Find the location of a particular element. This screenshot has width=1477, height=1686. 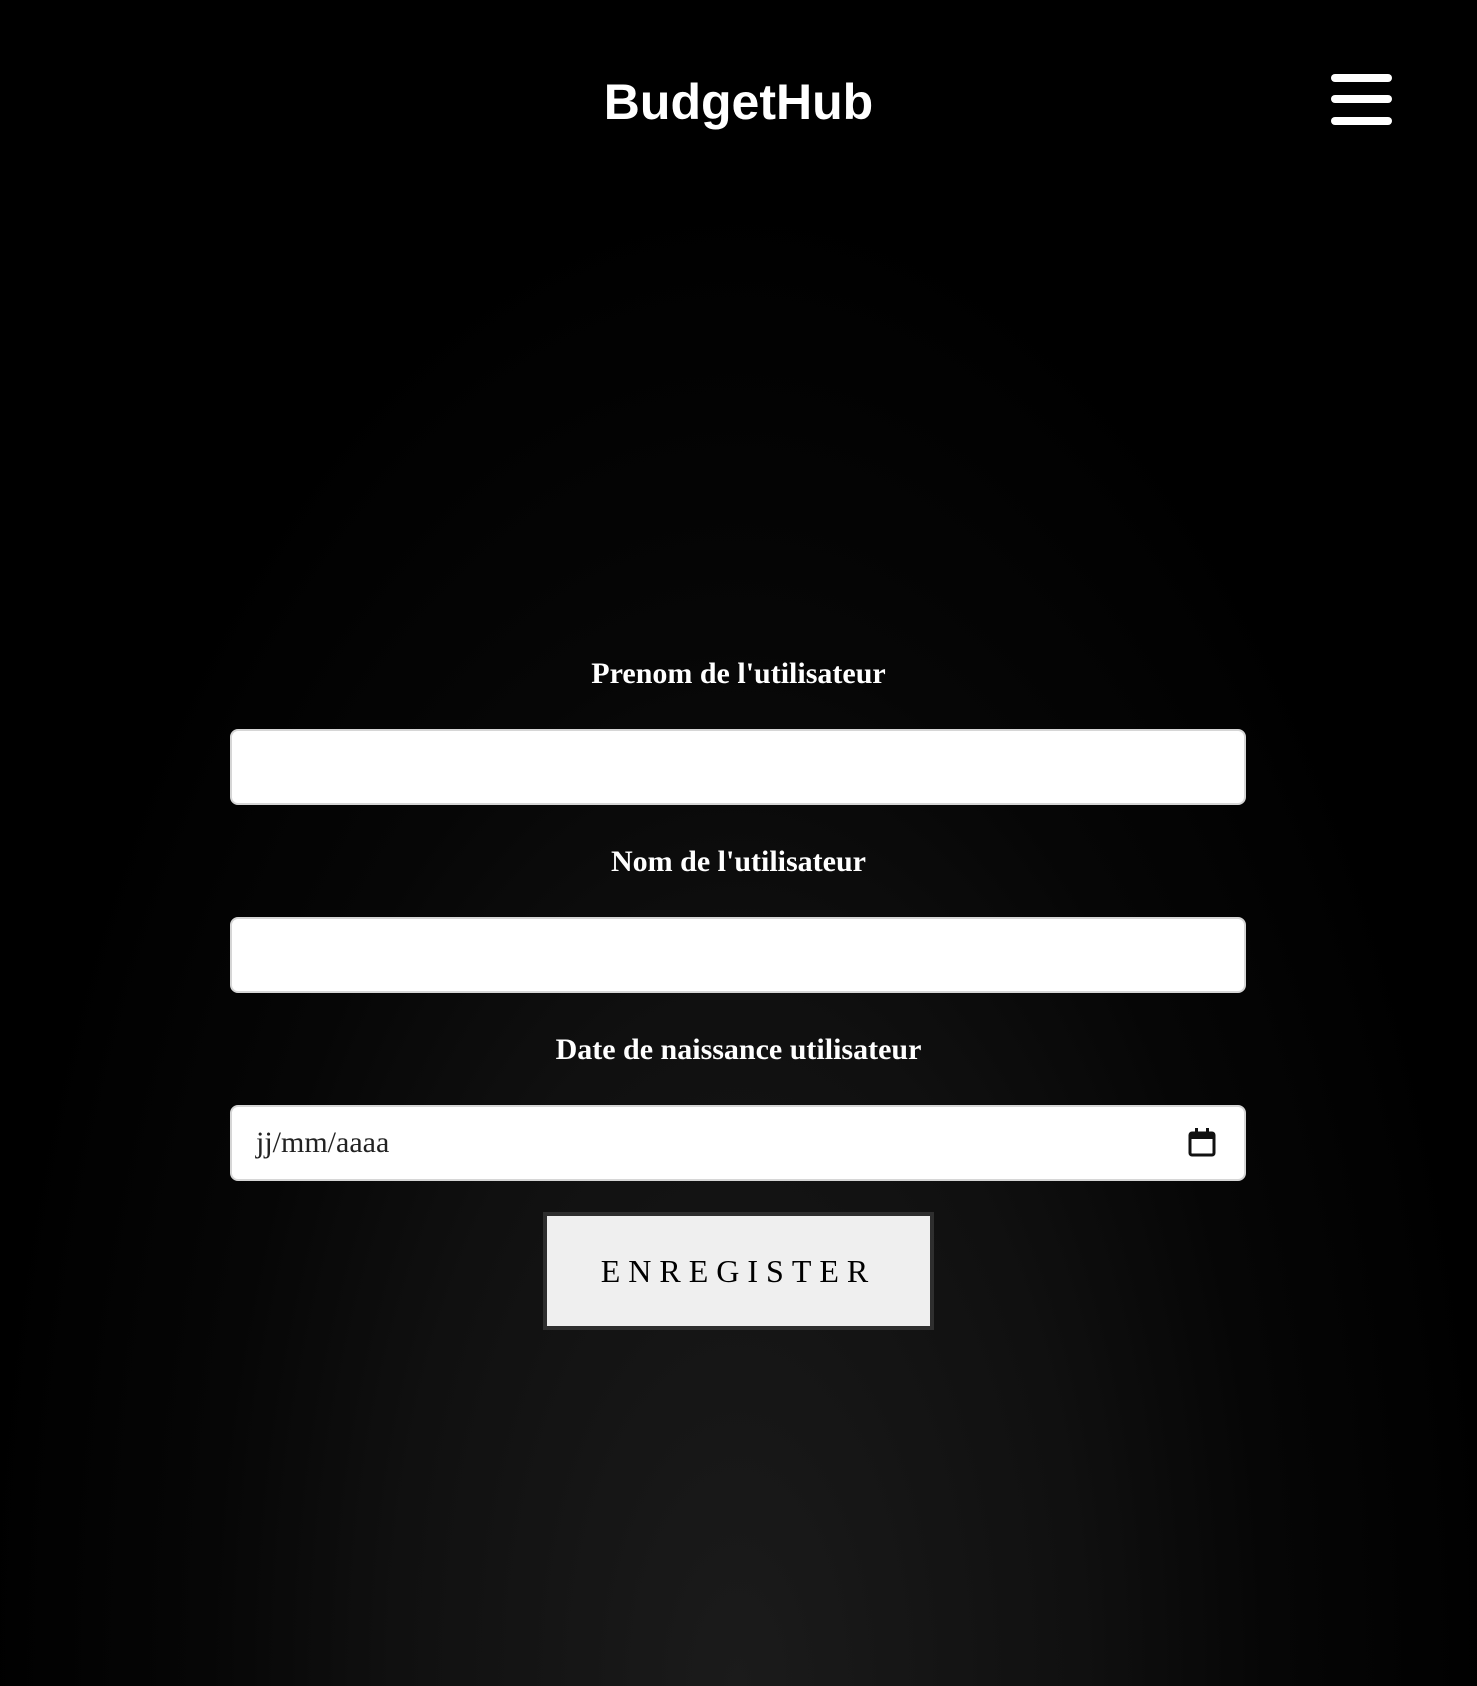

header: BudgetHub is located at coordinates (738, 100).